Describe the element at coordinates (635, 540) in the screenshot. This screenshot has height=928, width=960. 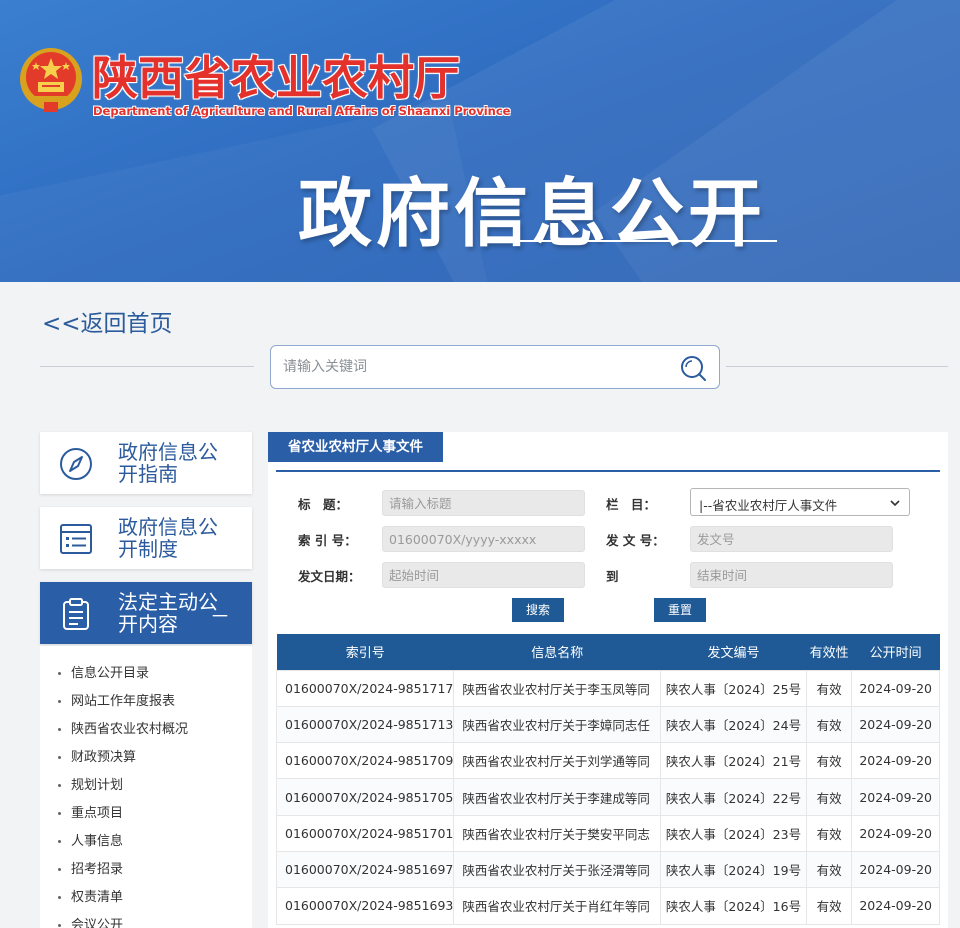
I see `docno-label: 发 文 号：` at that location.